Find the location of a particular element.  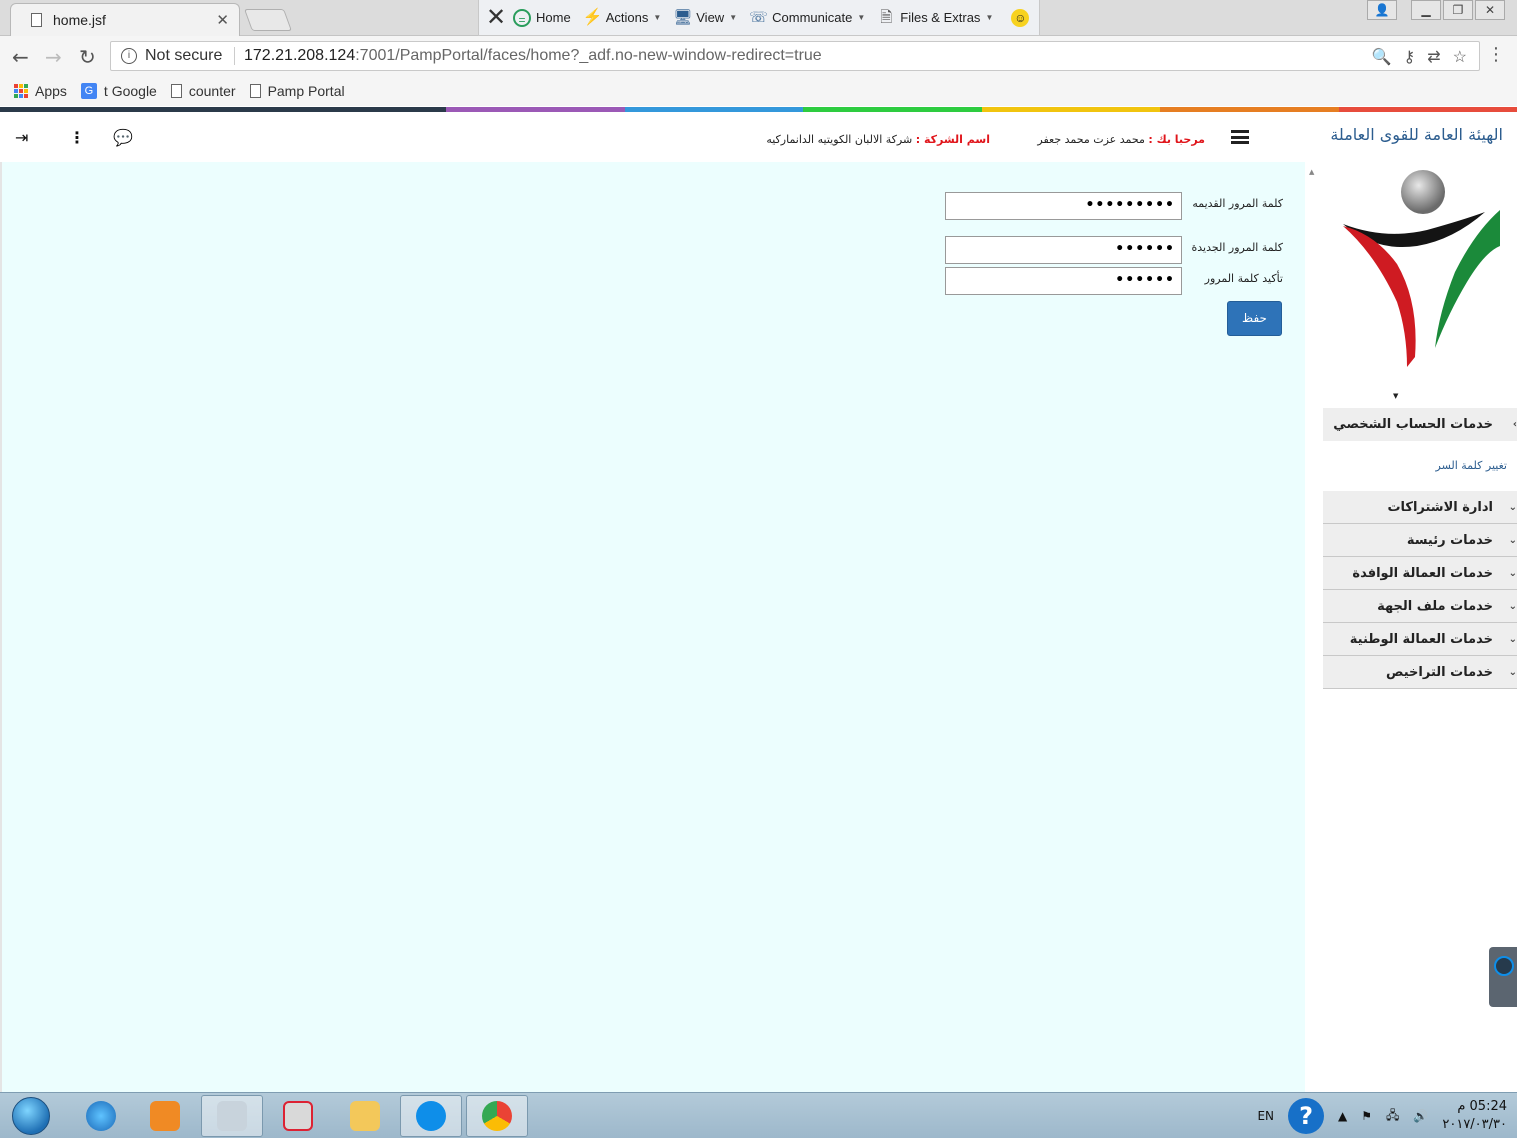

scroll-up-icon: ▲ is located at coordinates (1311, 172).